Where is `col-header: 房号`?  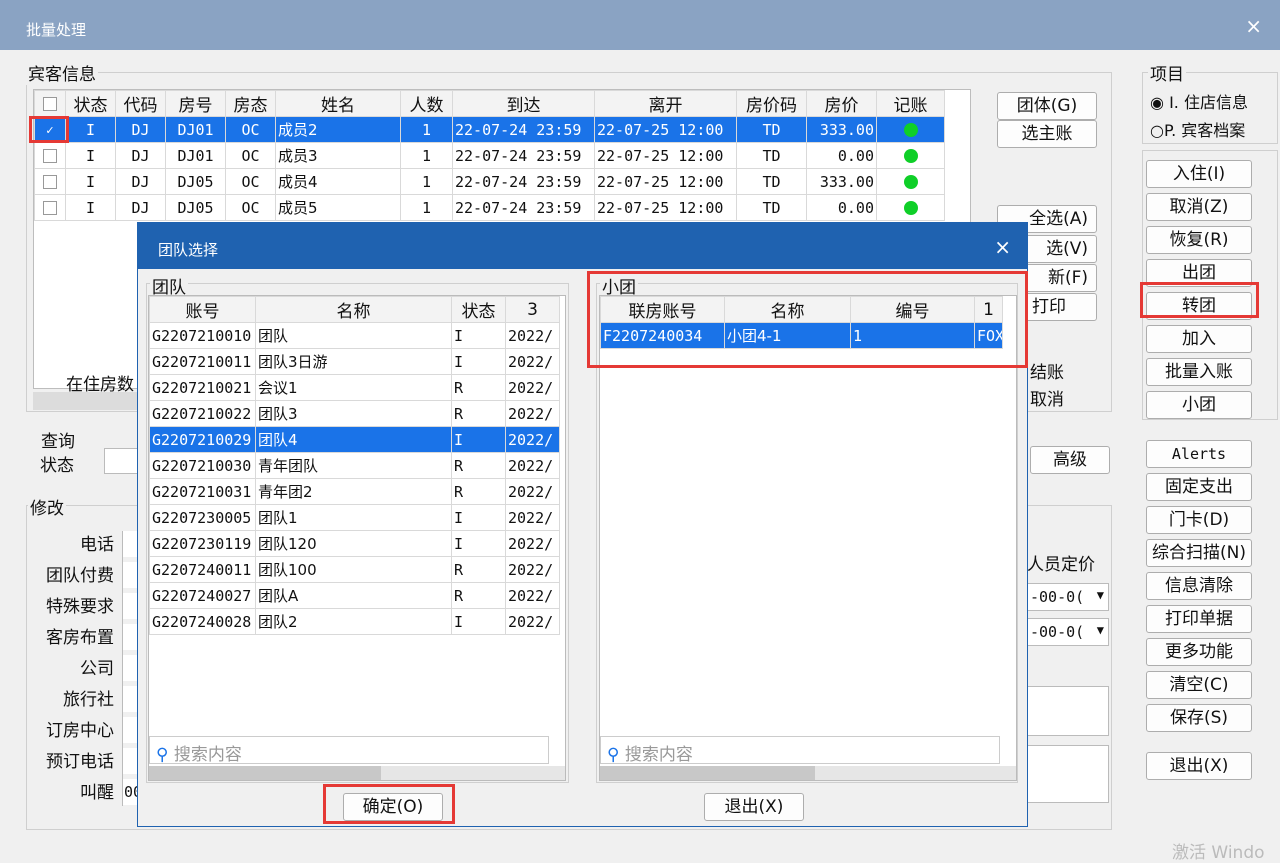
col-header: 房号 is located at coordinates (195, 103).